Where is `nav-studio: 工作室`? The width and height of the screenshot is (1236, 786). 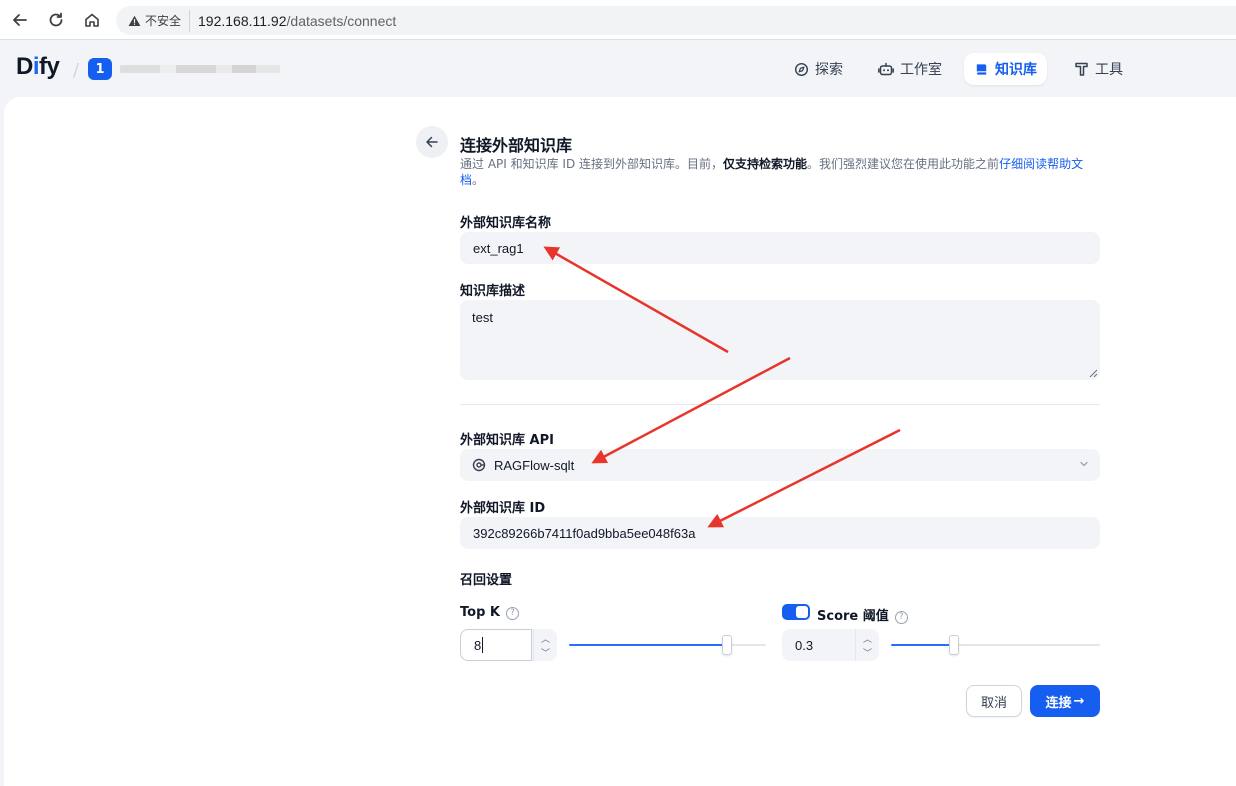 nav-studio: 工作室 is located at coordinates (910, 69).